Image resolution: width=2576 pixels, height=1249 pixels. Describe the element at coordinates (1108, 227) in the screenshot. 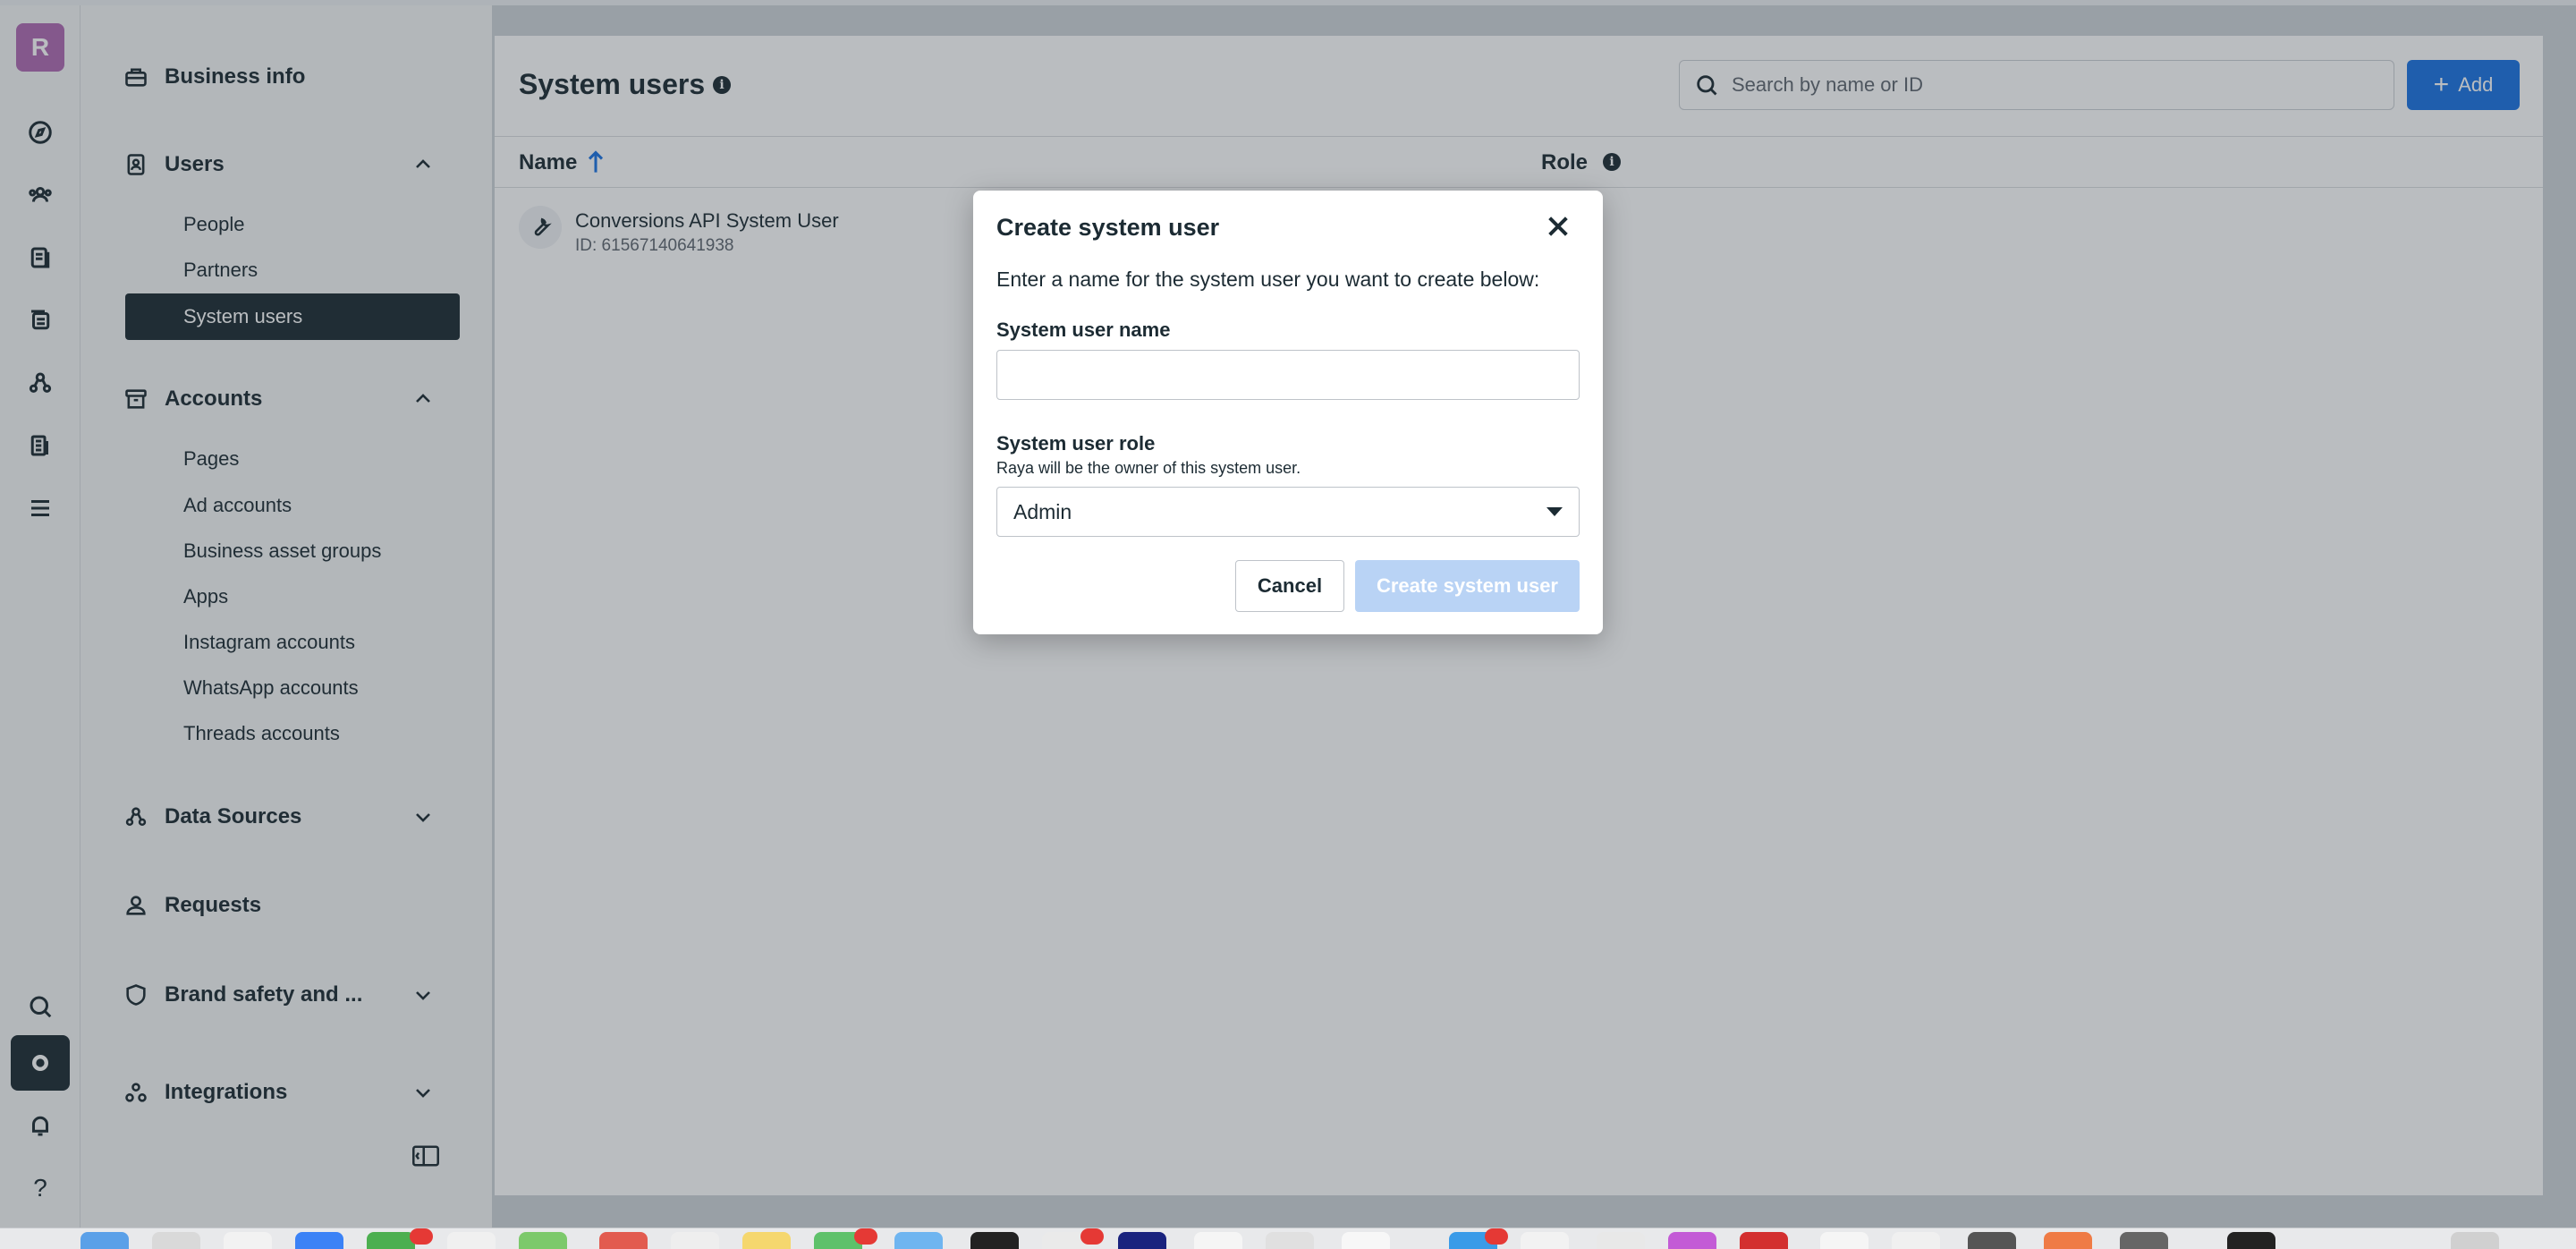

I see `dialog-title: Create system user` at that location.